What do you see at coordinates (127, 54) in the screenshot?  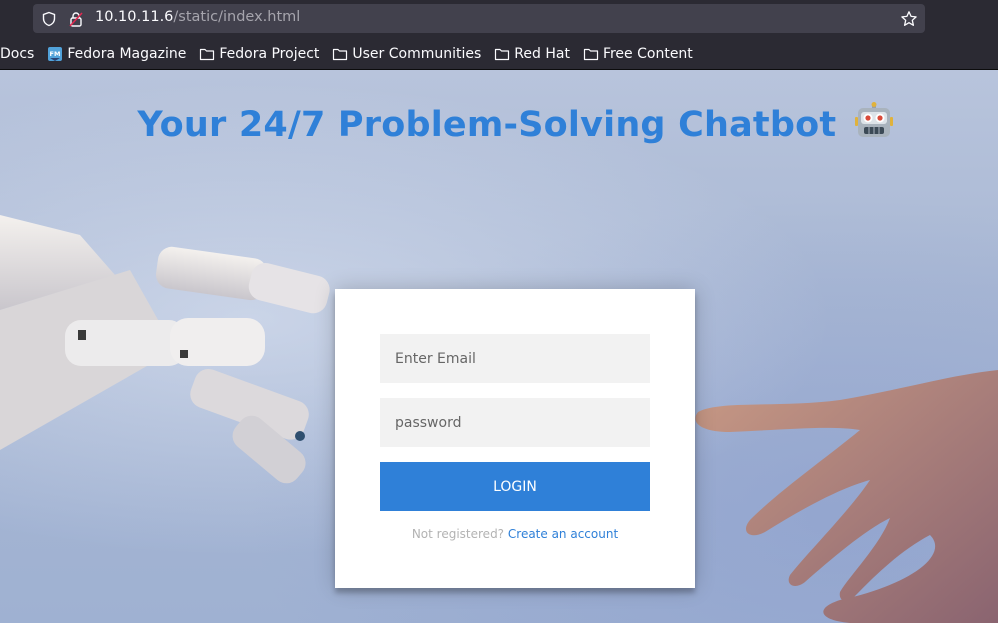 I see `bookmark-label: Fedora Magazine` at bounding box center [127, 54].